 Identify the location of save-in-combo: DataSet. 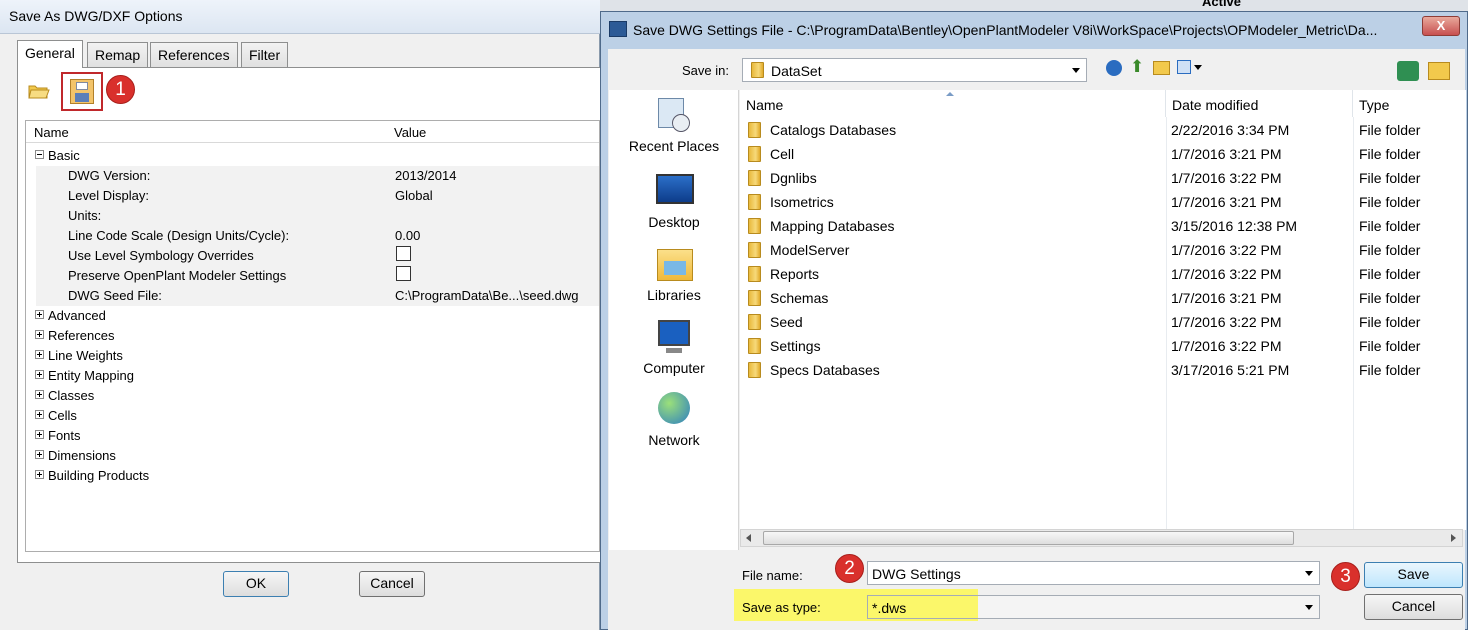
(914, 70).